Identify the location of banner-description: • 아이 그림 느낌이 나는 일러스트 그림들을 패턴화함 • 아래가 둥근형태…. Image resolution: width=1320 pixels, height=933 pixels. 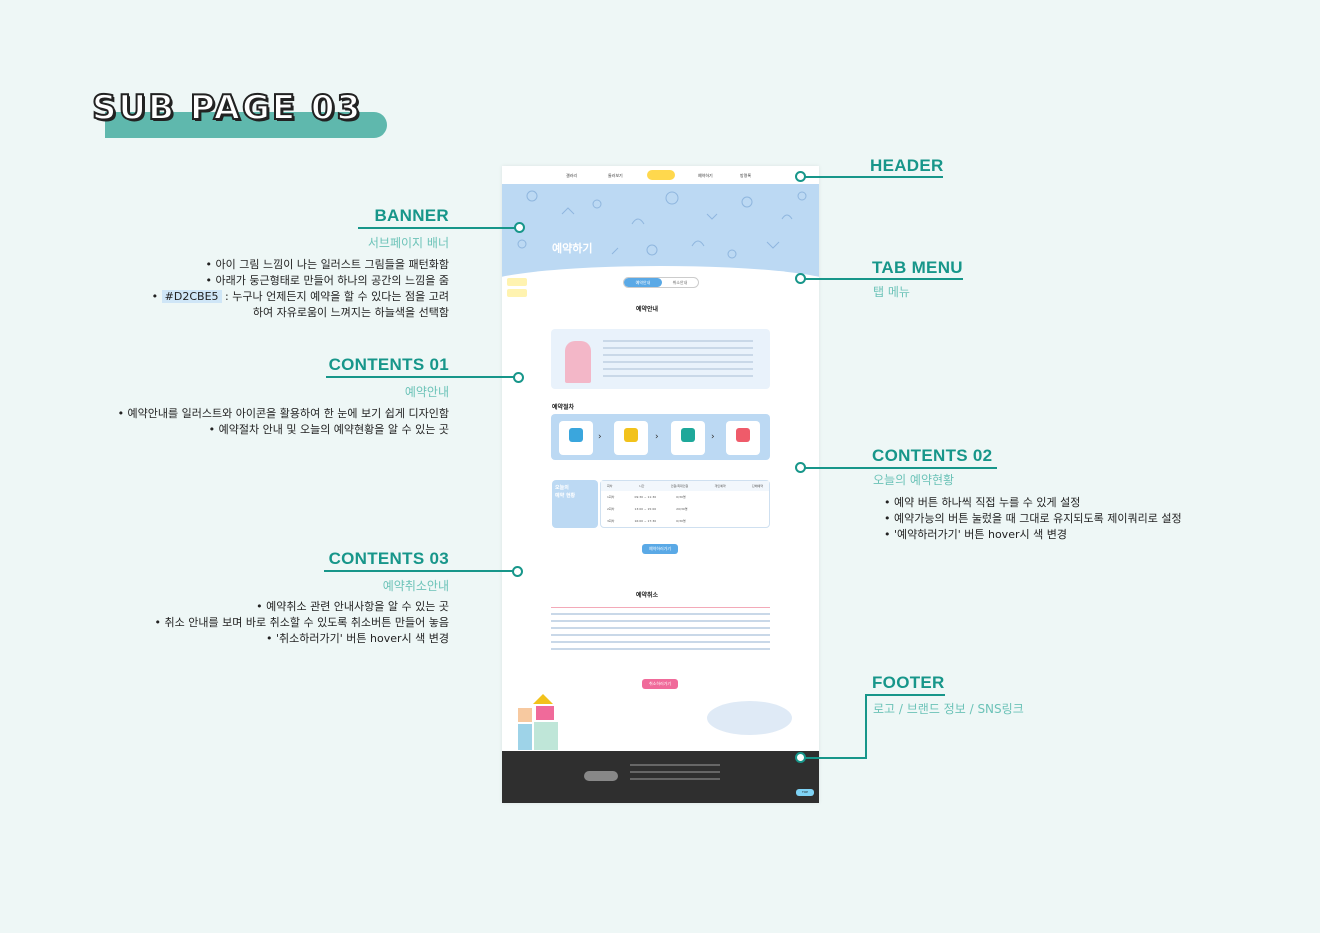
(284, 289).